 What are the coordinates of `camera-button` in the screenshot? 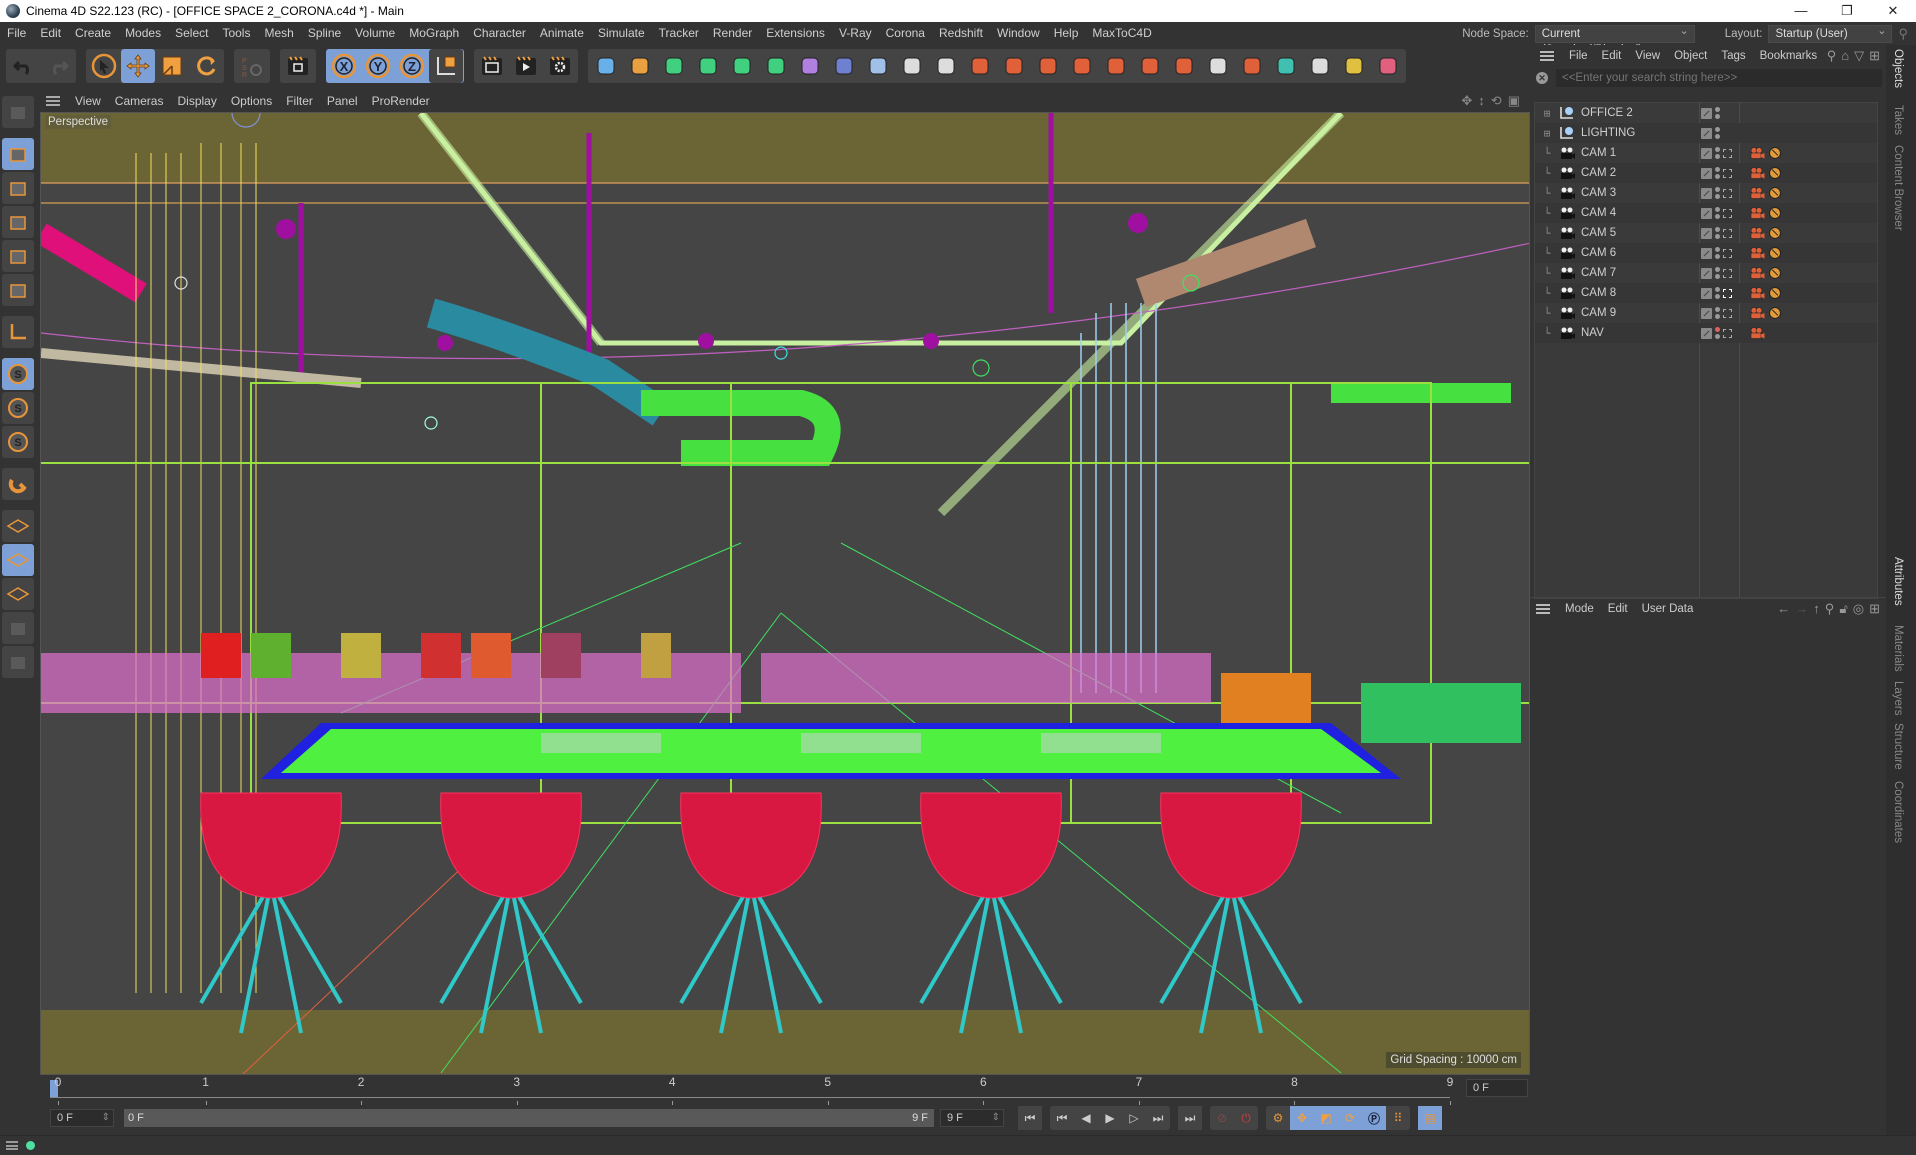 It's located at (912, 66).